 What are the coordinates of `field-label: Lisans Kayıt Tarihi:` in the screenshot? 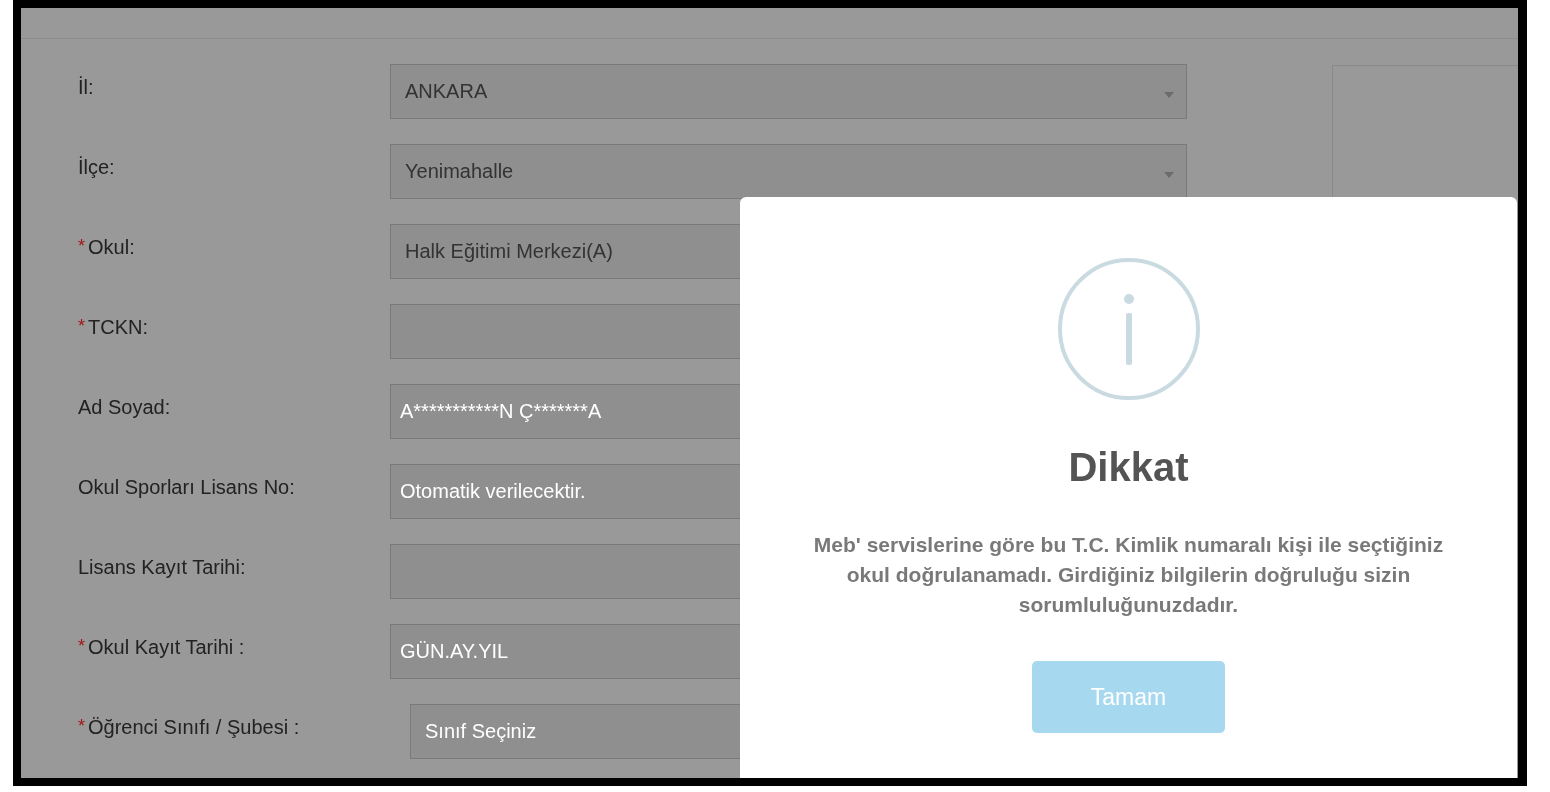 It's located at (162, 567).